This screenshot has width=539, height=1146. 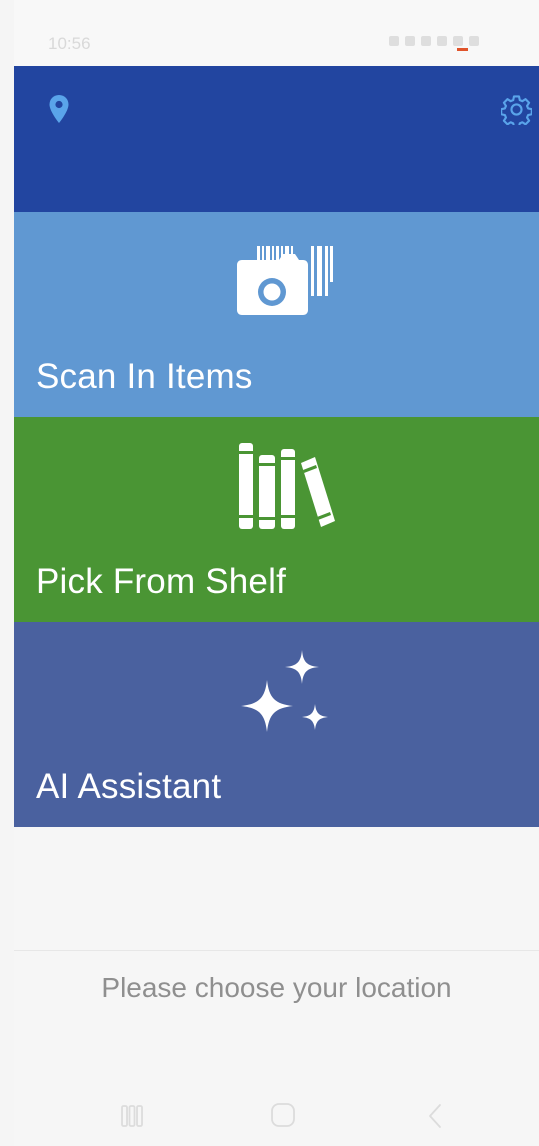 What do you see at coordinates (516, 109) in the screenshot?
I see `gear-icon` at bounding box center [516, 109].